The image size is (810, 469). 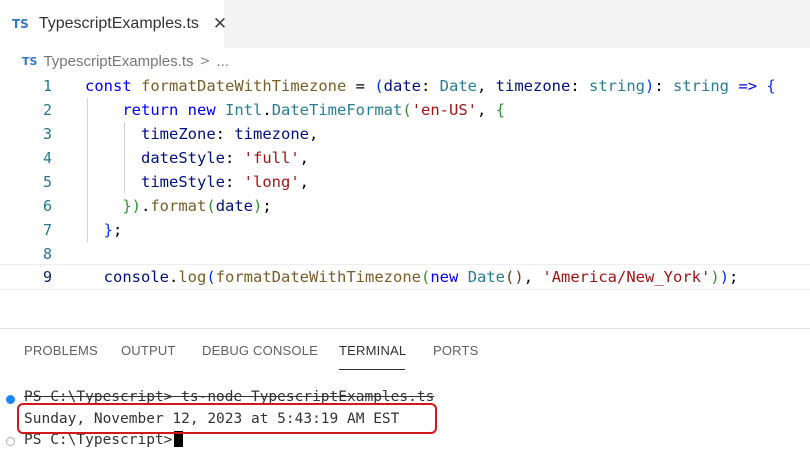 What do you see at coordinates (405, 206) in the screenshot?
I see `code-line: 6 }).format(date);` at bounding box center [405, 206].